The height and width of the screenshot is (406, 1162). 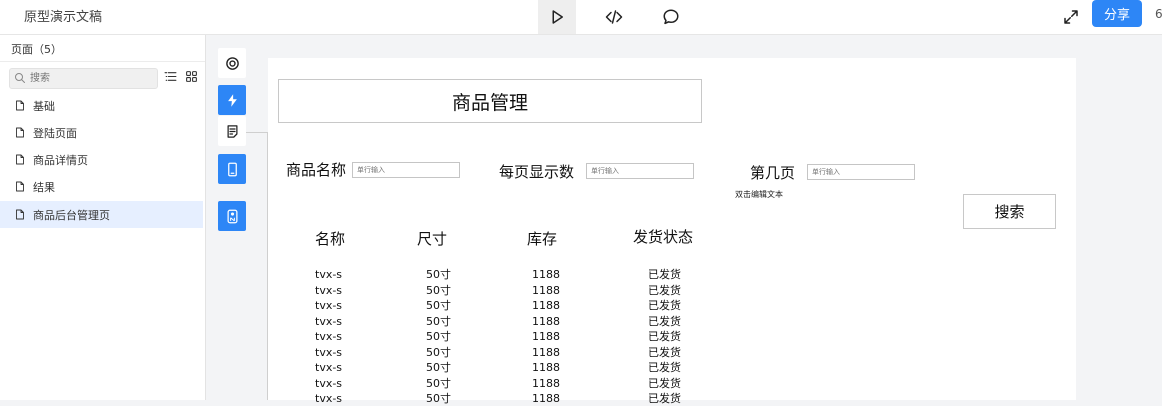 I want to click on column-header-shipping-status: 发货状态, so click(x=663, y=237).